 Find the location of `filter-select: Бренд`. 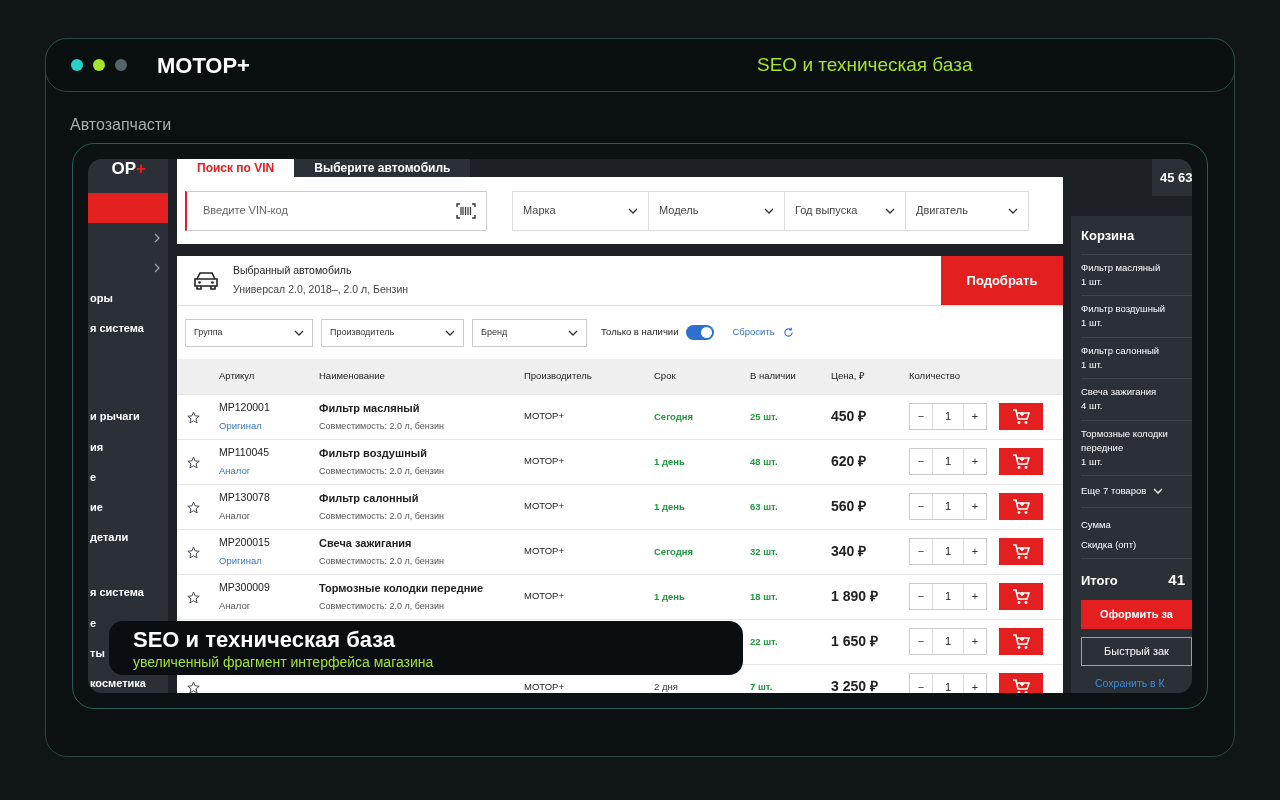

filter-select: Бренд is located at coordinates (529, 332).